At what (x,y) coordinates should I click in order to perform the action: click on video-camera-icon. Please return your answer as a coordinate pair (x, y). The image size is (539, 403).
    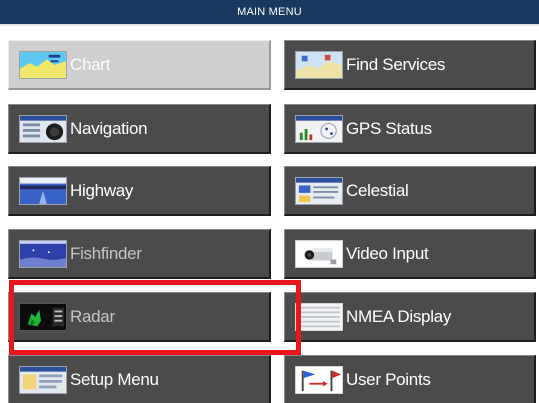
    Looking at the image, I should click on (319, 253).